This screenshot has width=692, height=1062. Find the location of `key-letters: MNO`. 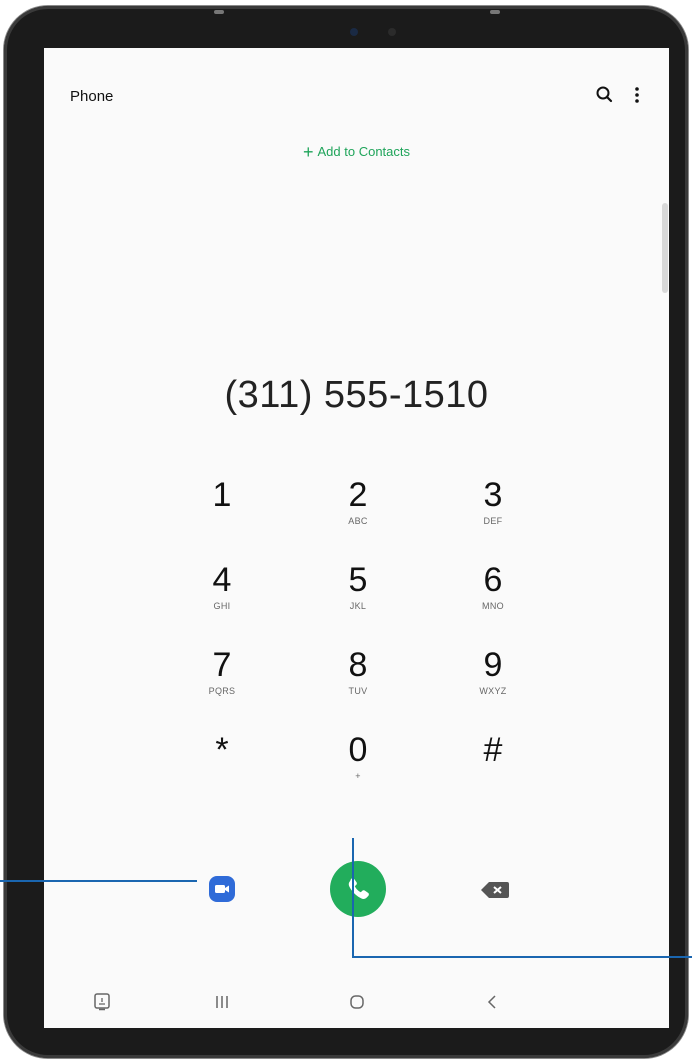

key-letters: MNO is located at coordinates (493, 606).